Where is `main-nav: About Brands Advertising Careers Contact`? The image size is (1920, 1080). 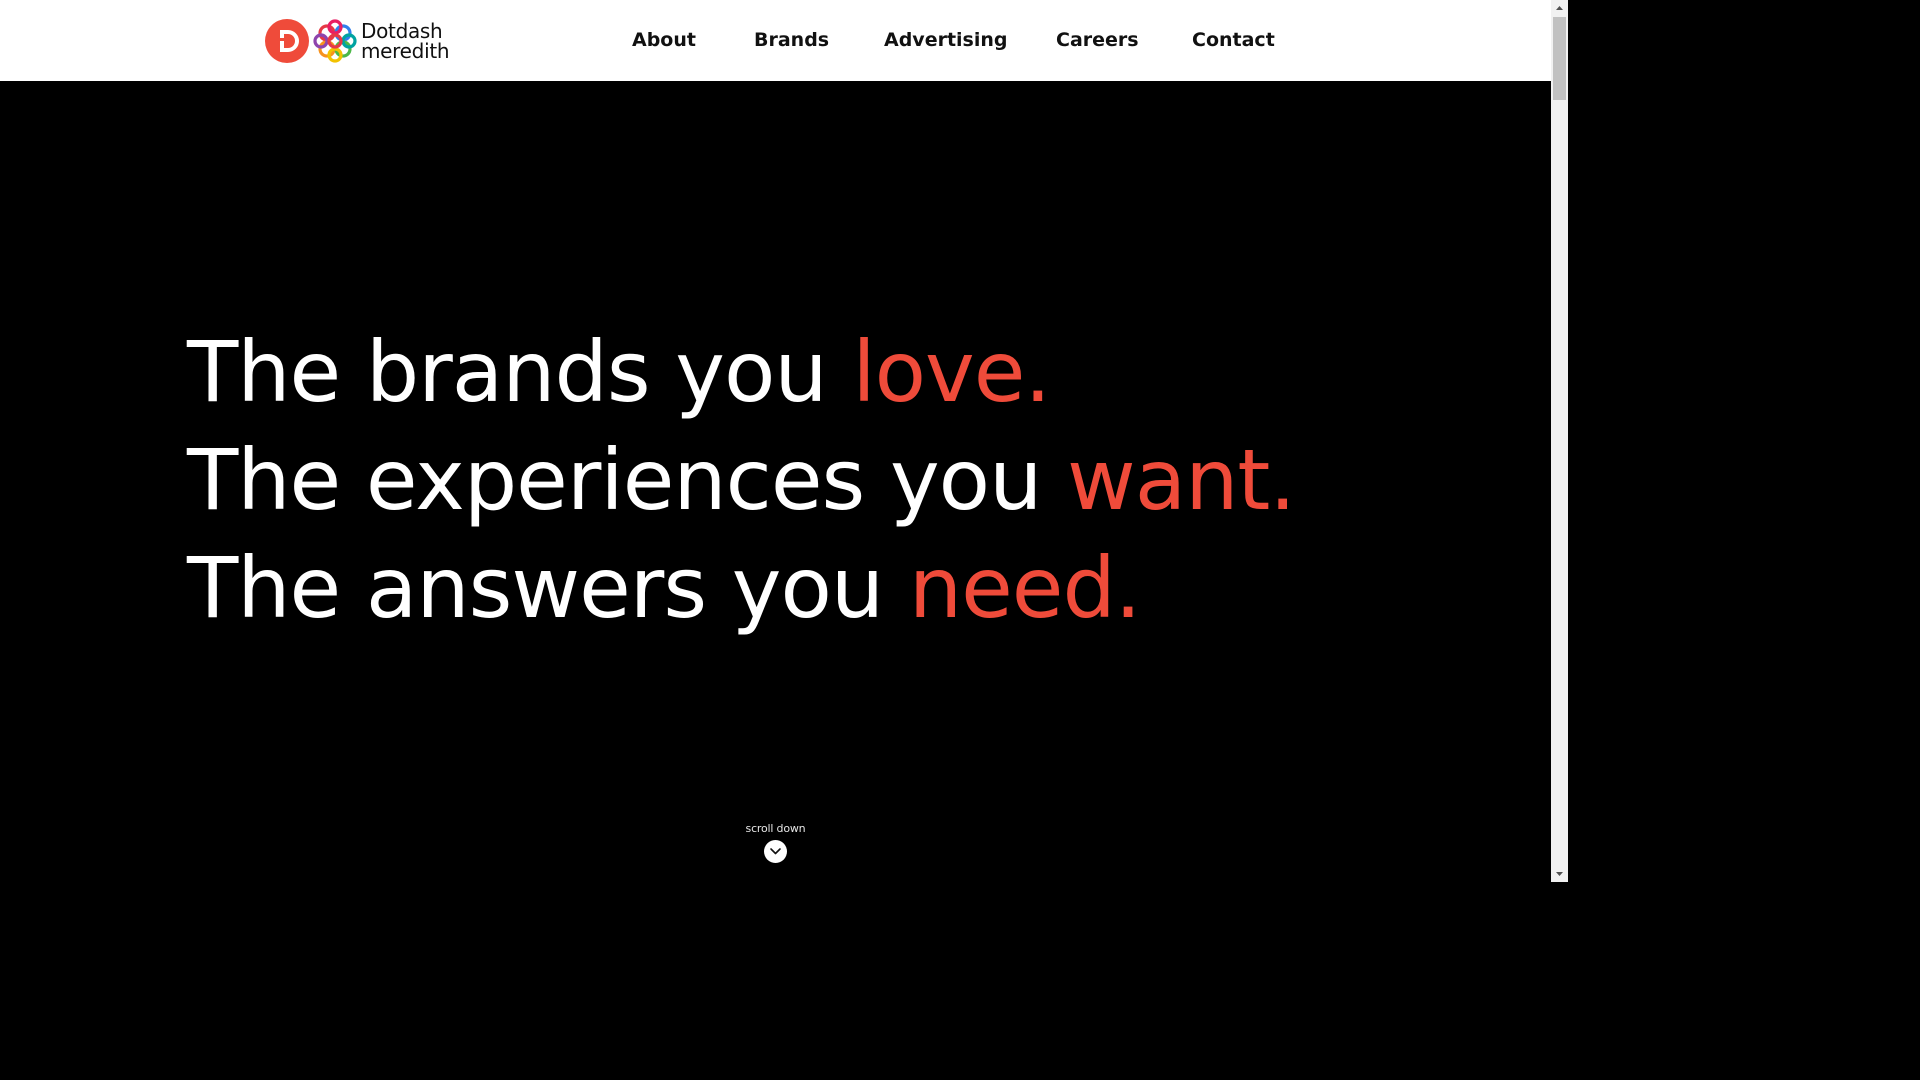
main-nav: About Brands Advertising Careers Contact is located at coordinates (775, 40).